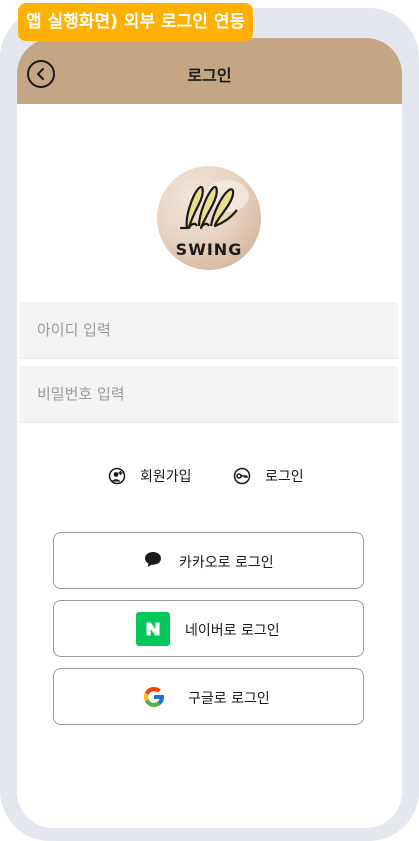 The height and width of the screenshot is (841, 419). What do you see at coordinates (117, 476) in the screenshot?
I see `user-add-icon` at bounding box center [117, 476].